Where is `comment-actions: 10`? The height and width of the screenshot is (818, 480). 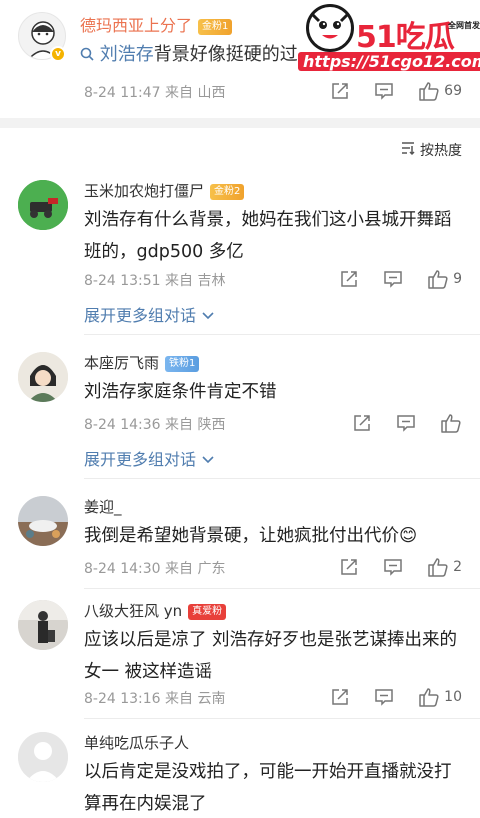 comment-actions: 10 is located at coordinates (387, 697).